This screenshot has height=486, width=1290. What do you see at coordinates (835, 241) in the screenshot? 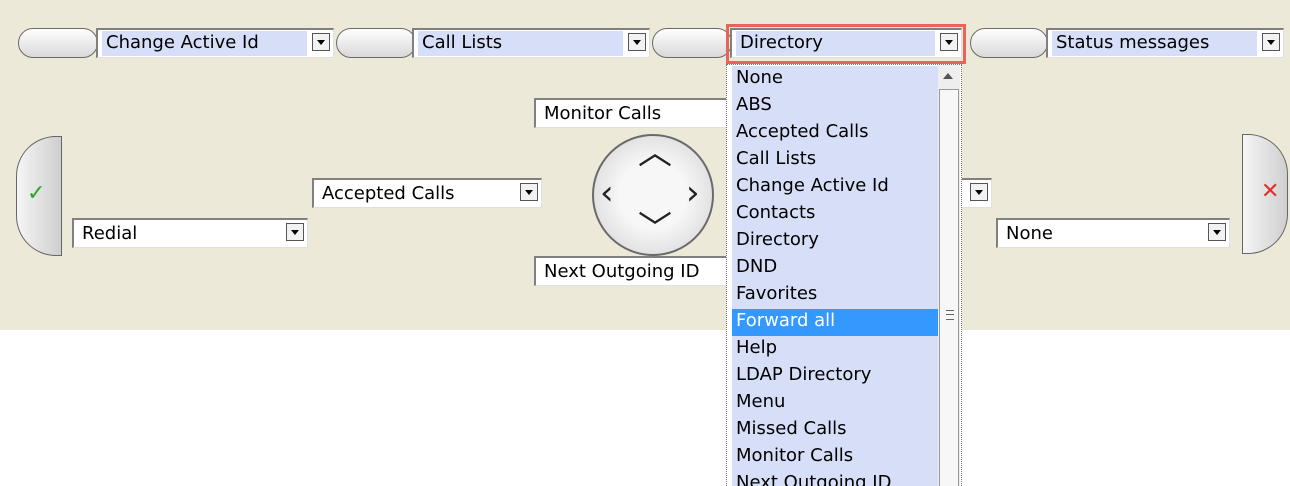
I see `dropdown-option: Directory` at bounding box center [835, 241].